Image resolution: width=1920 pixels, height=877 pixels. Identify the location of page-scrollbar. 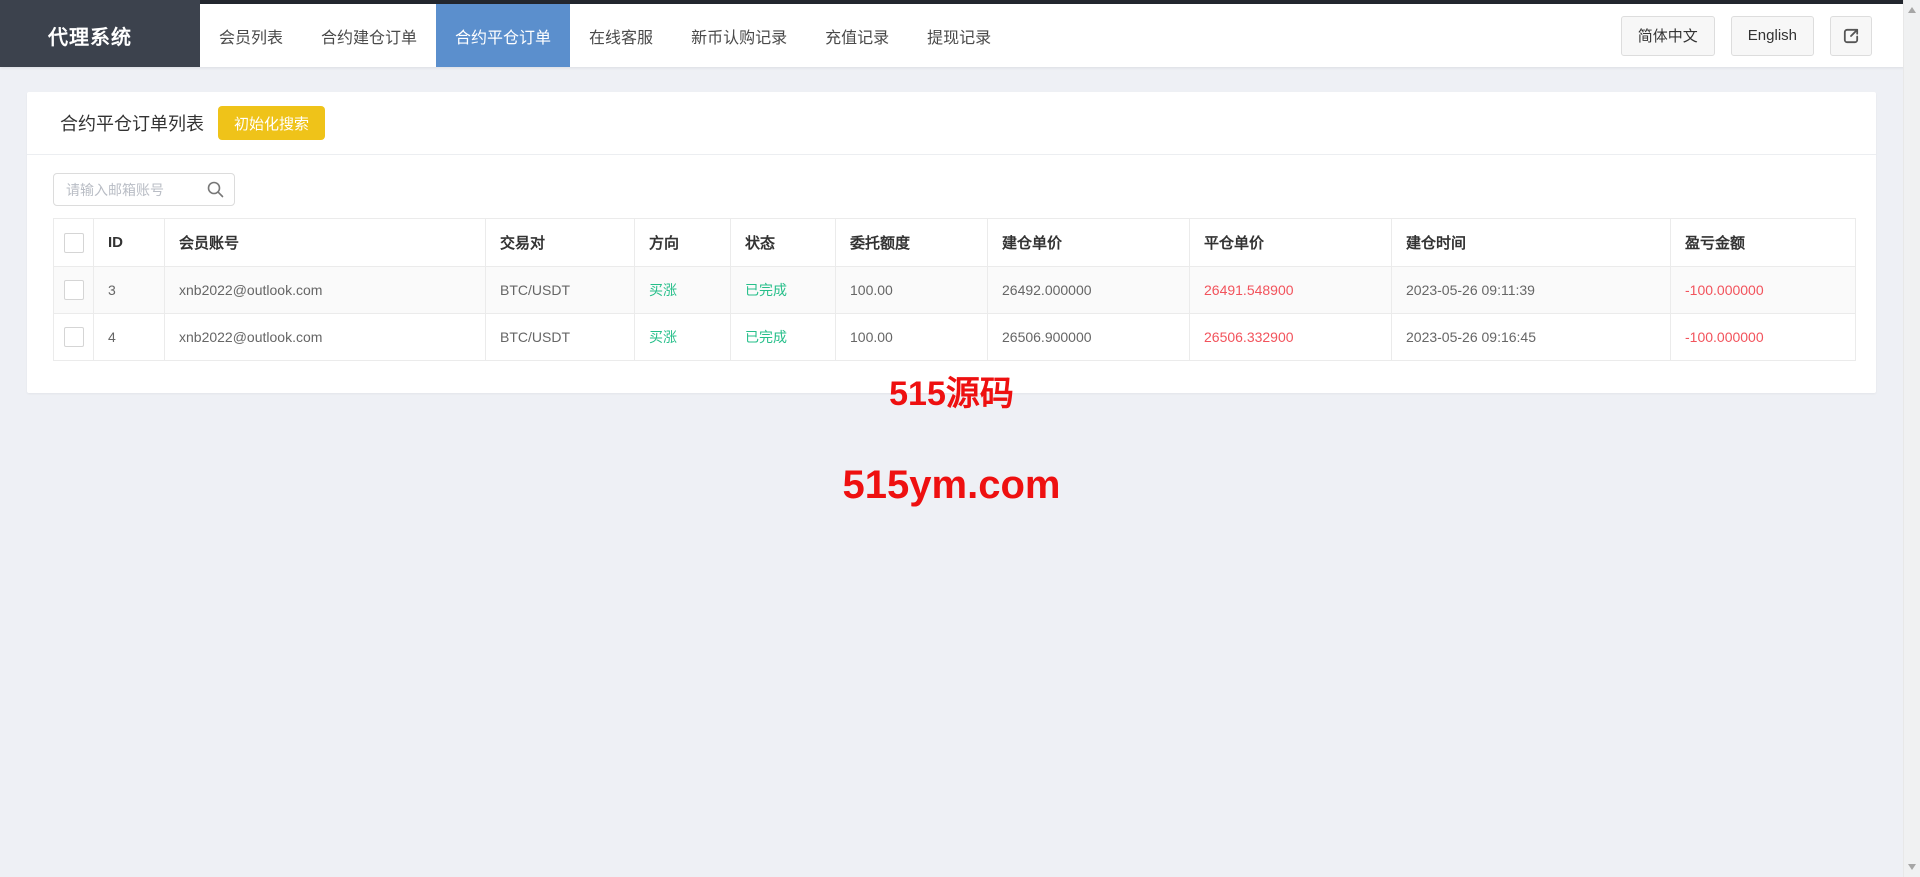
(1911, 438).